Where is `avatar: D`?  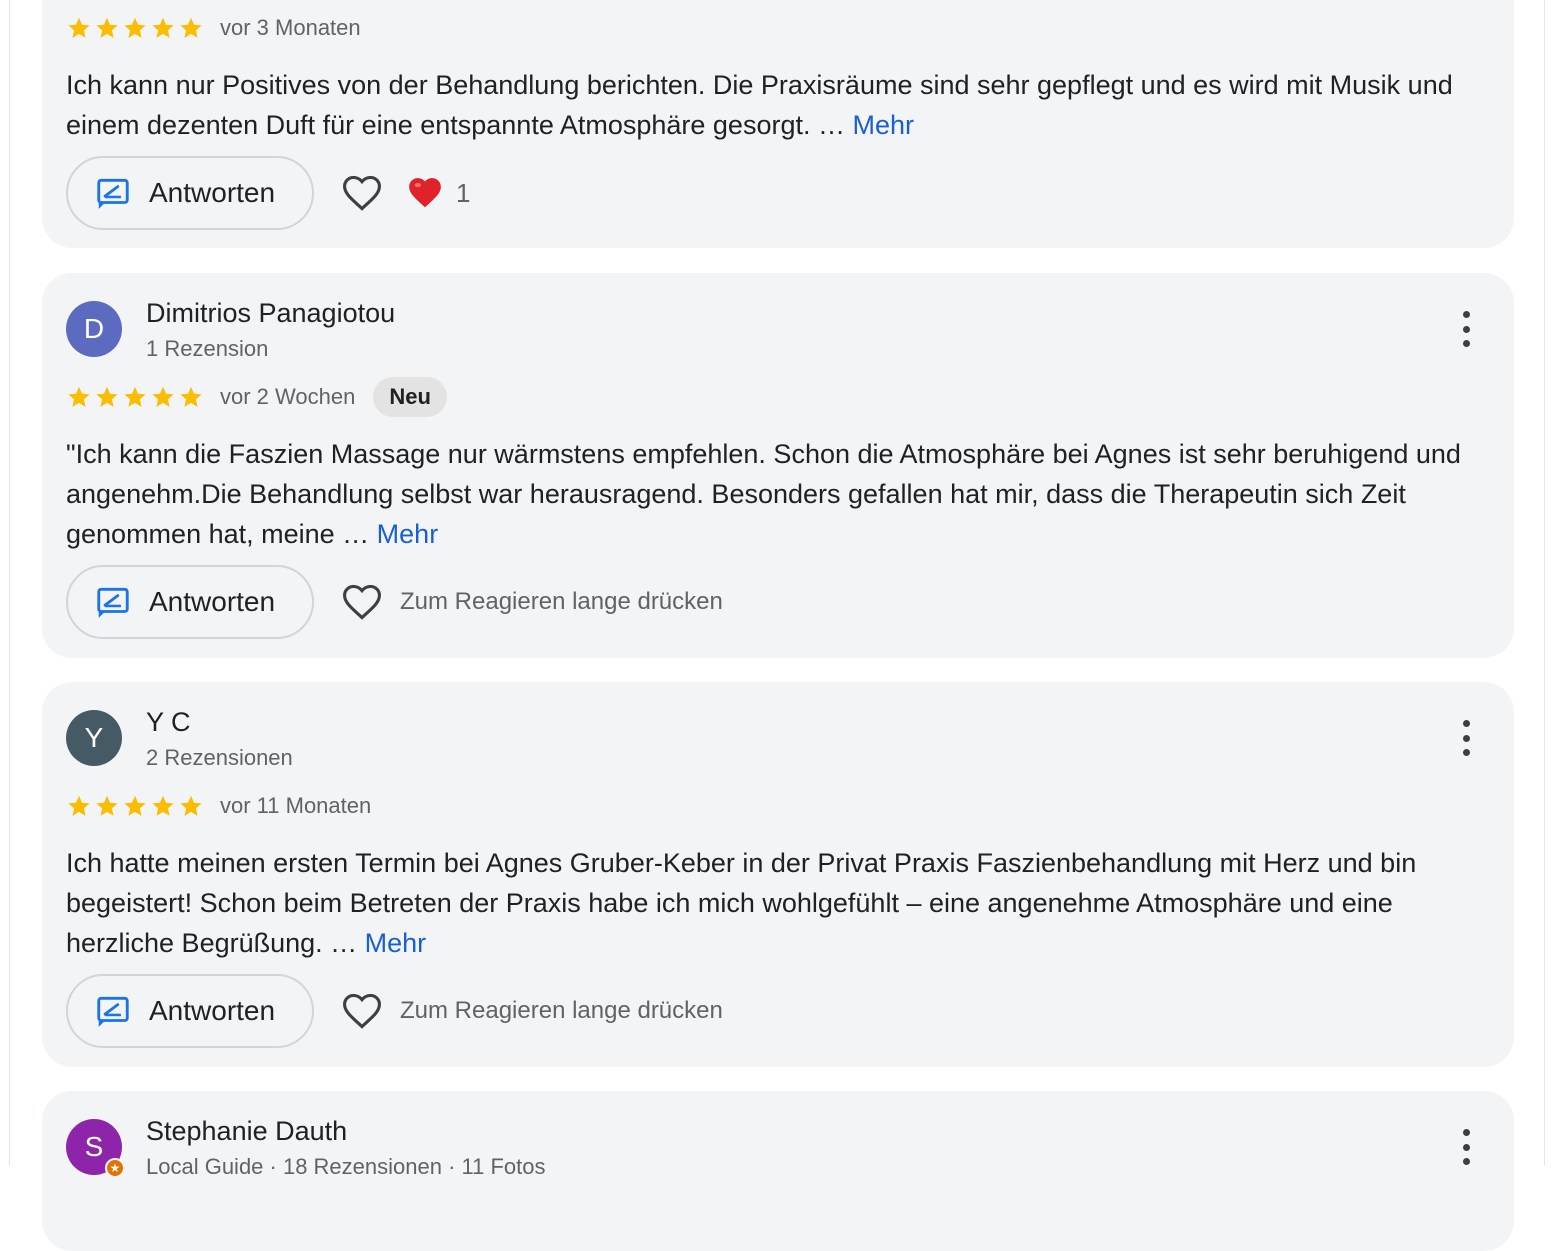 avatar: D is located at coordinates (94, 329).